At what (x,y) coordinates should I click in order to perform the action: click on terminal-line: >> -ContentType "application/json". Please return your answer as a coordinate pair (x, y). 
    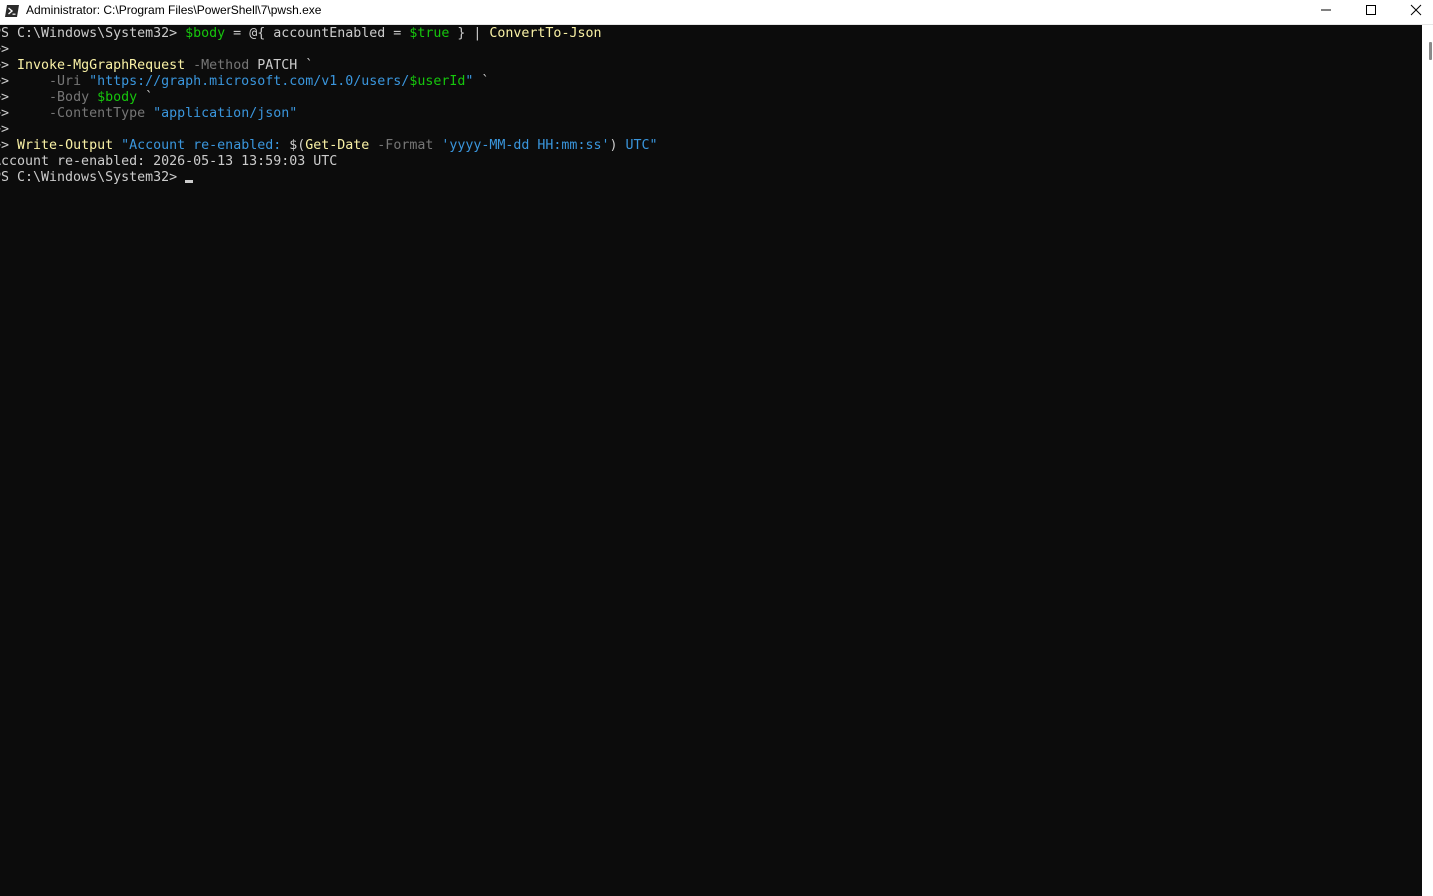
    Looking at the image, I should click on (148, 114).